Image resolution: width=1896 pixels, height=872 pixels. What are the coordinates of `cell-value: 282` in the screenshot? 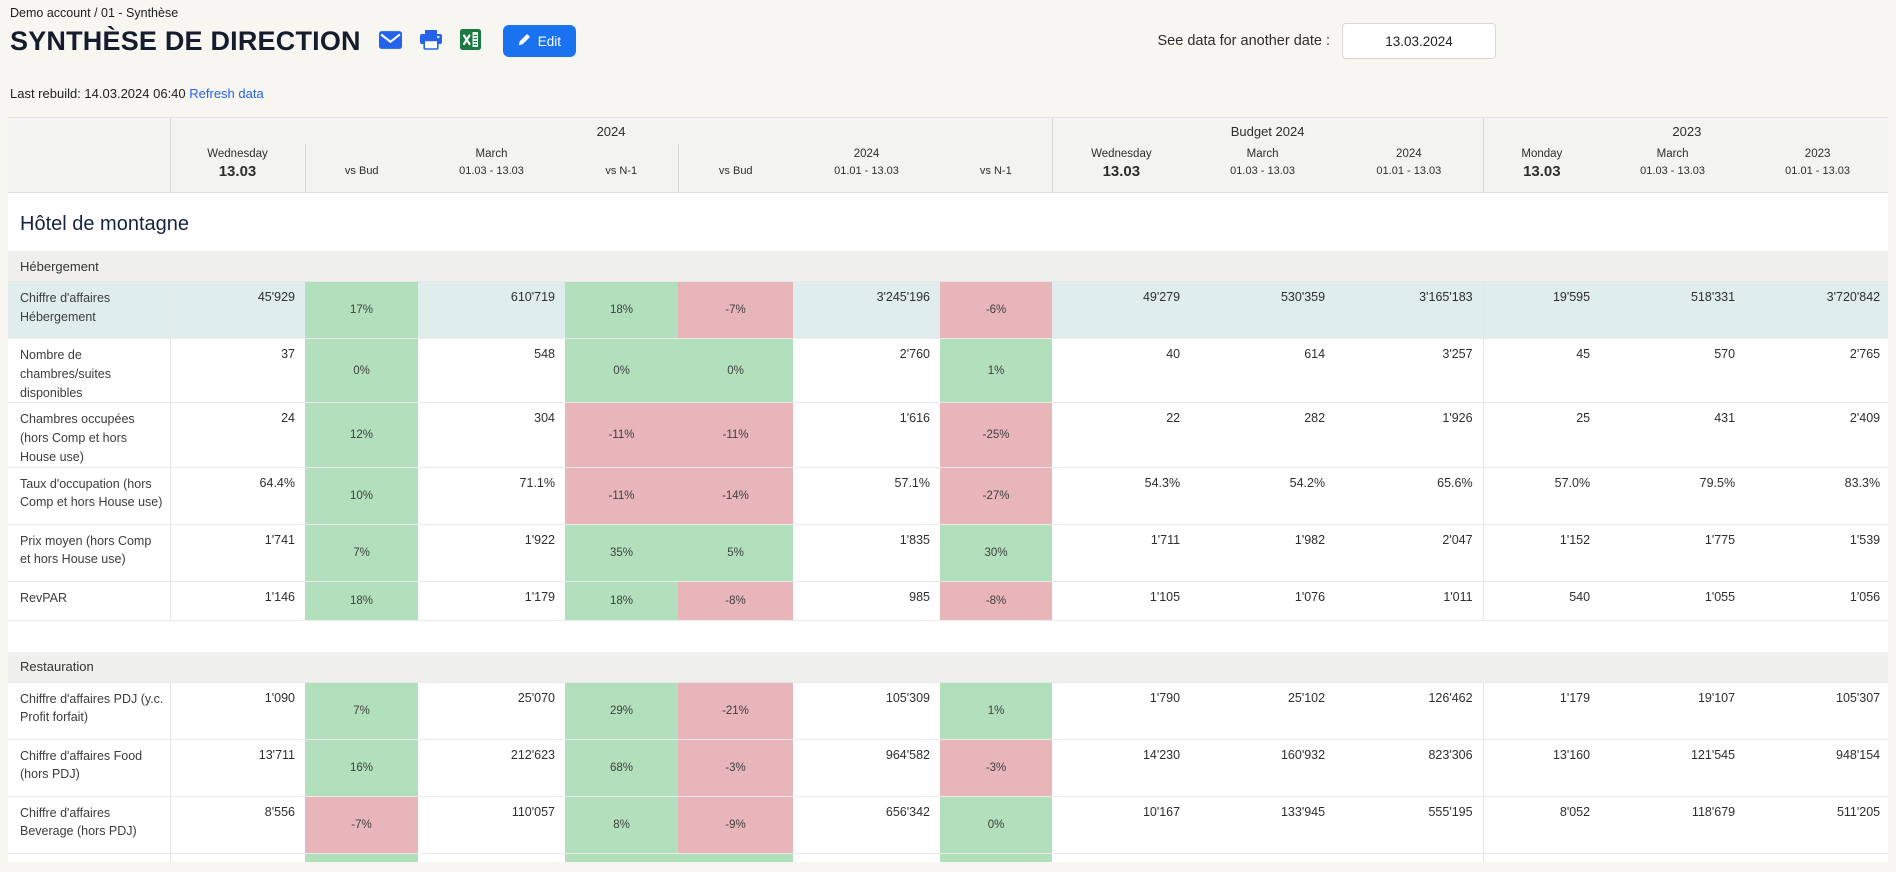 It's located at (1263, 435).